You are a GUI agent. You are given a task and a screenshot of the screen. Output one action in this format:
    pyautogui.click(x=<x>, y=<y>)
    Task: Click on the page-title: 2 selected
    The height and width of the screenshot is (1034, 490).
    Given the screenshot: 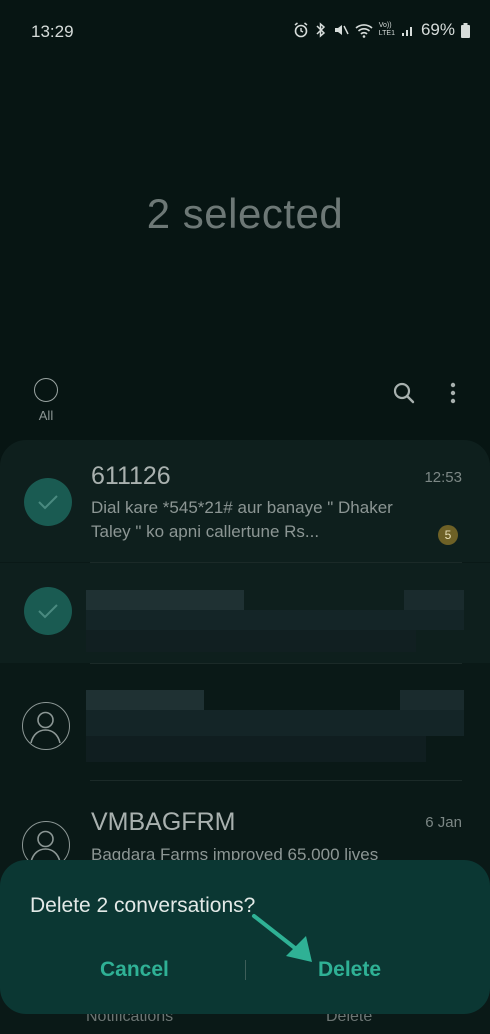 What is the action you would take?
    pyautogui.click(x=245, y=213)
    